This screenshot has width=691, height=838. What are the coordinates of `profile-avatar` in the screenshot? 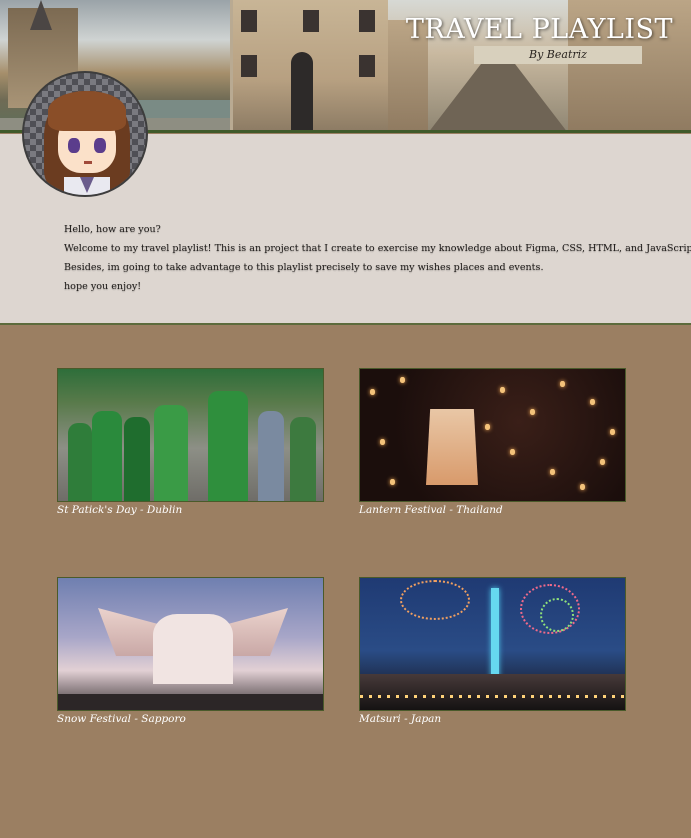 It's located at (85, 134).